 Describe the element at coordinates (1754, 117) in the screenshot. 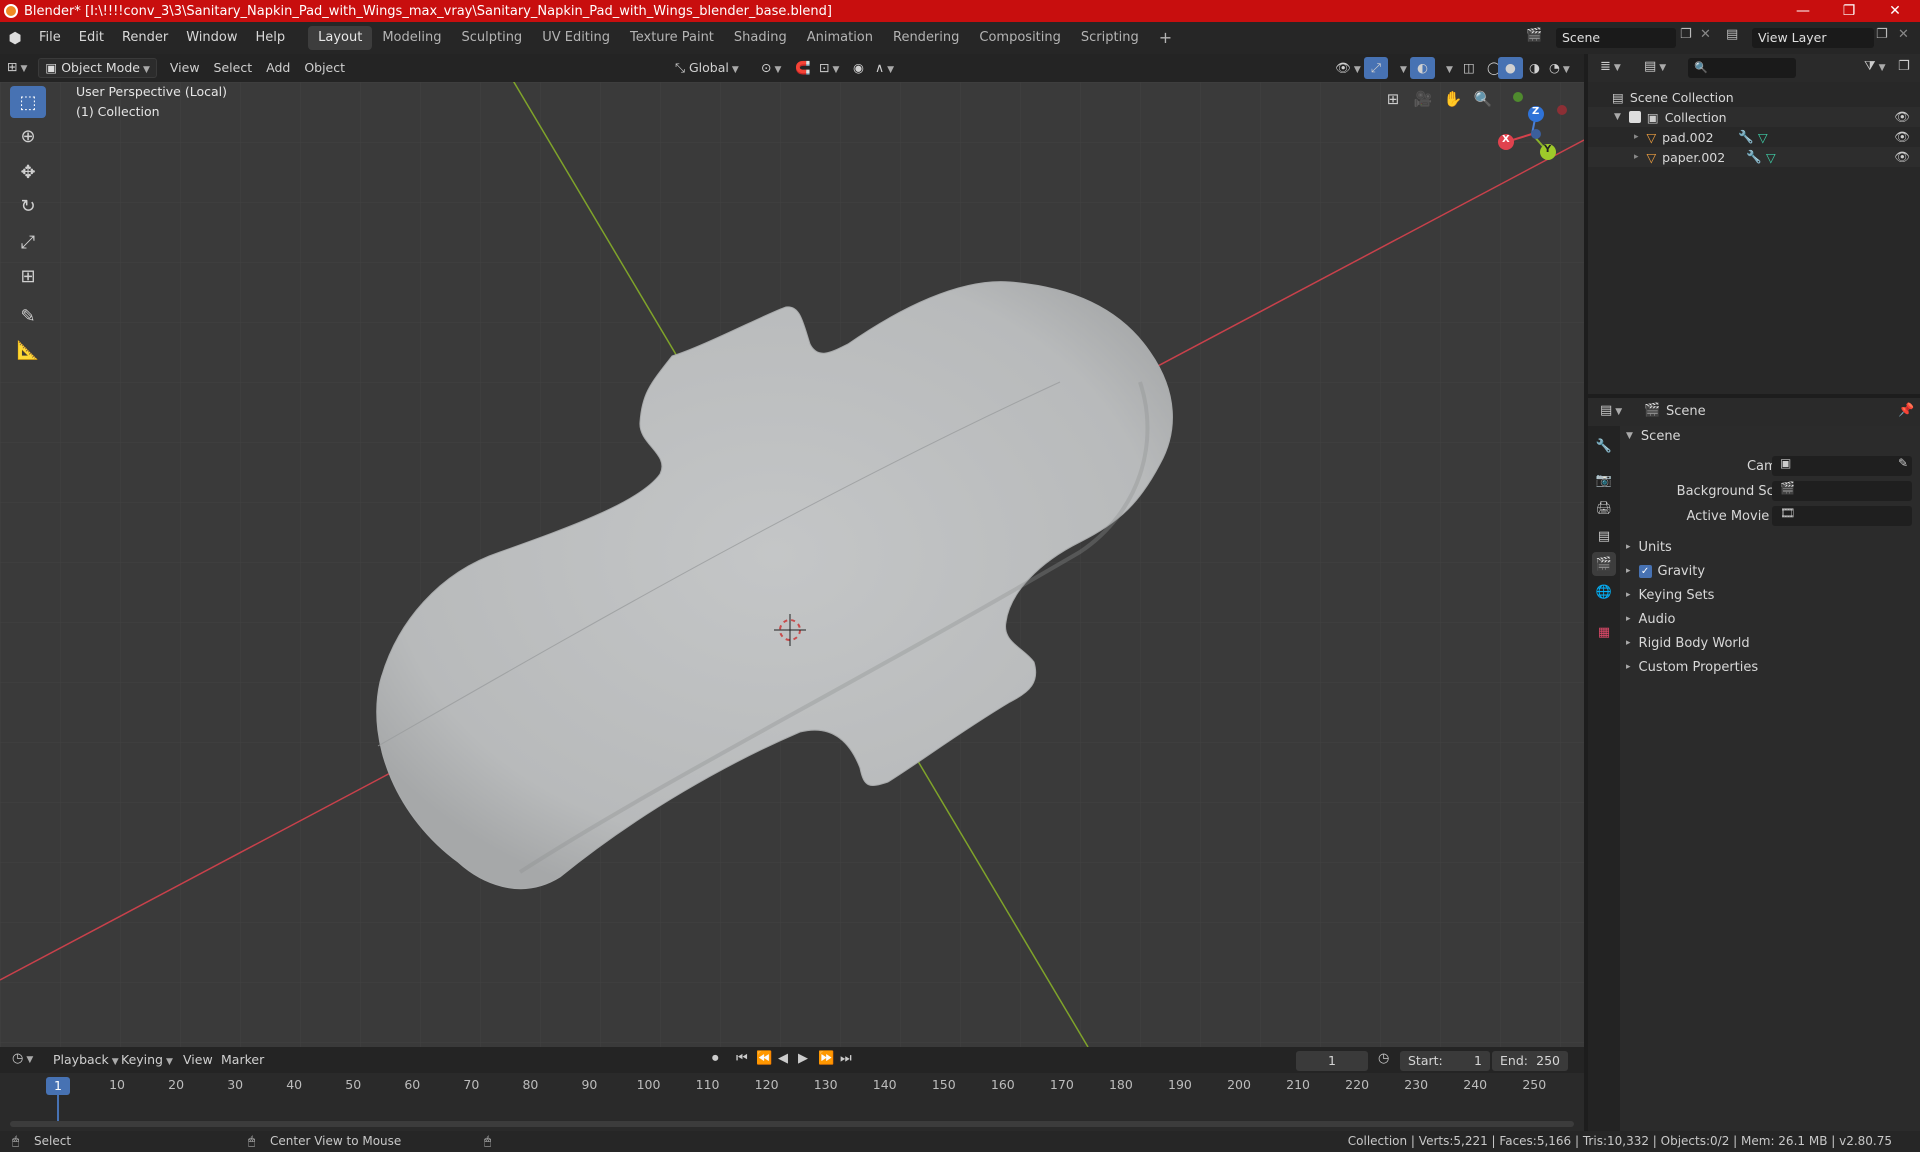

I see `outliner-row-collection: ▼ ▣ Collection 👁` at that location.